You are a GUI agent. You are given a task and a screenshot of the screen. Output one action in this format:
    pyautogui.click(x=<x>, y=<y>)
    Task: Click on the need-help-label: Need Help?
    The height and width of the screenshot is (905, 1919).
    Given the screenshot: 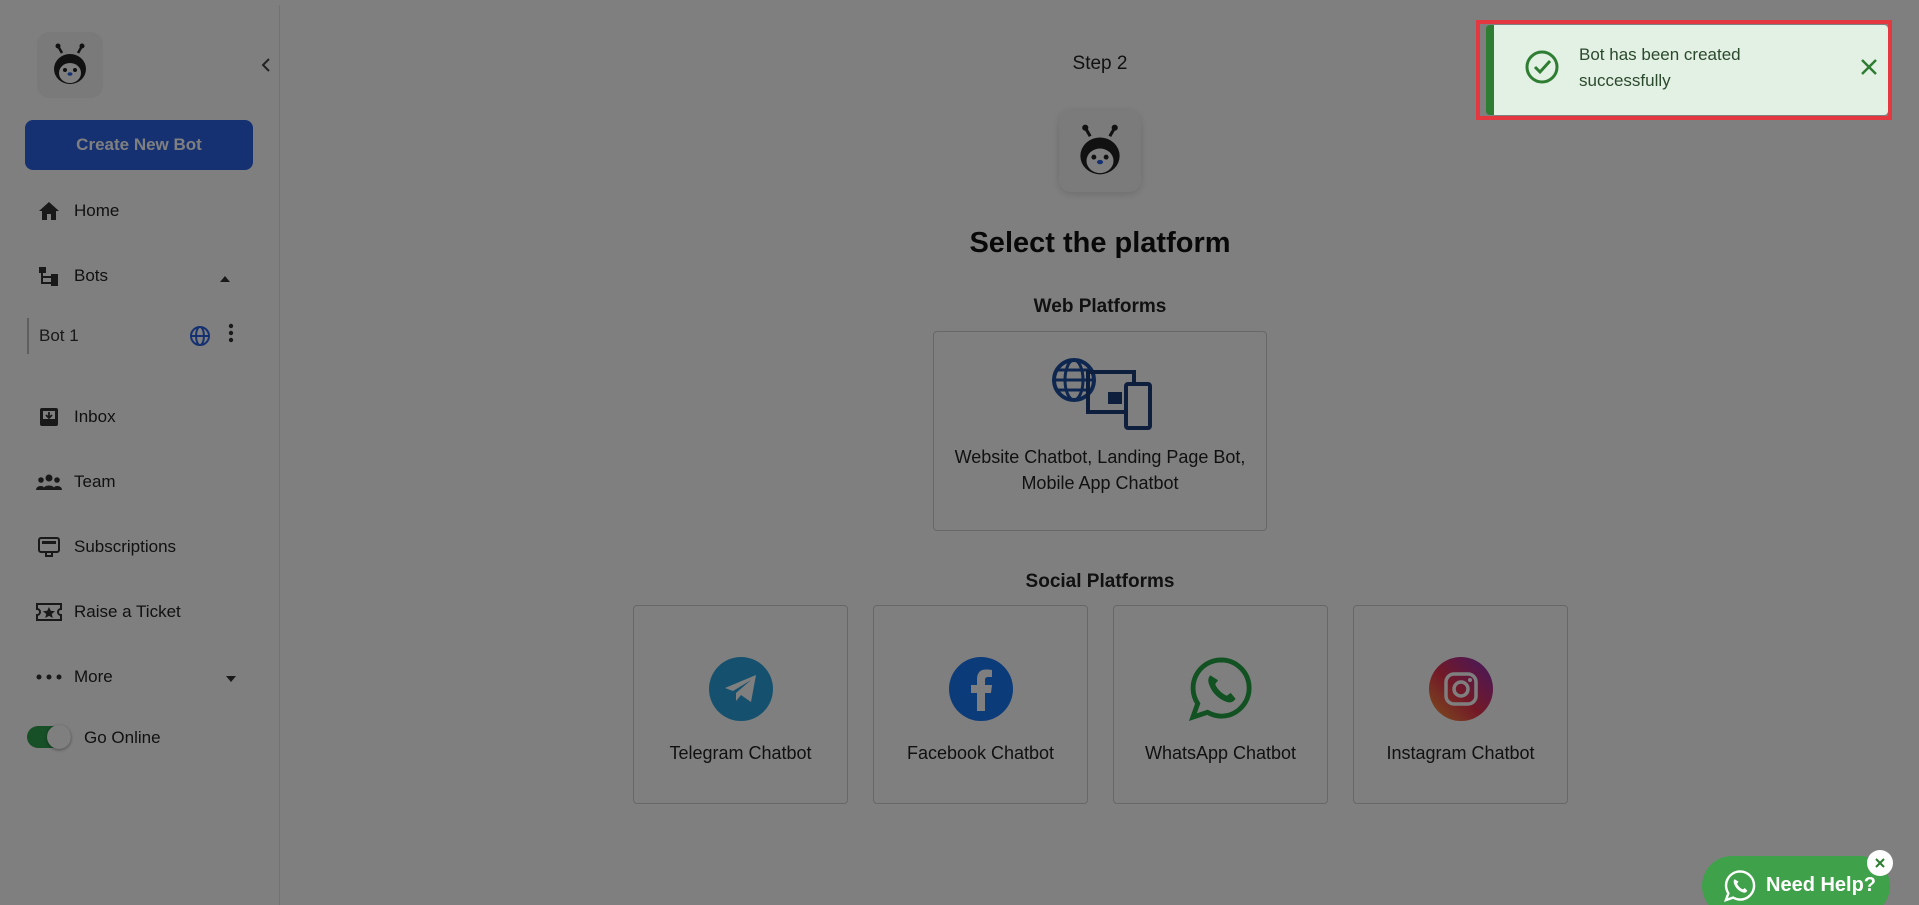 What is the action you would take?
    pyautogui.click(x=1821, y=885)
    